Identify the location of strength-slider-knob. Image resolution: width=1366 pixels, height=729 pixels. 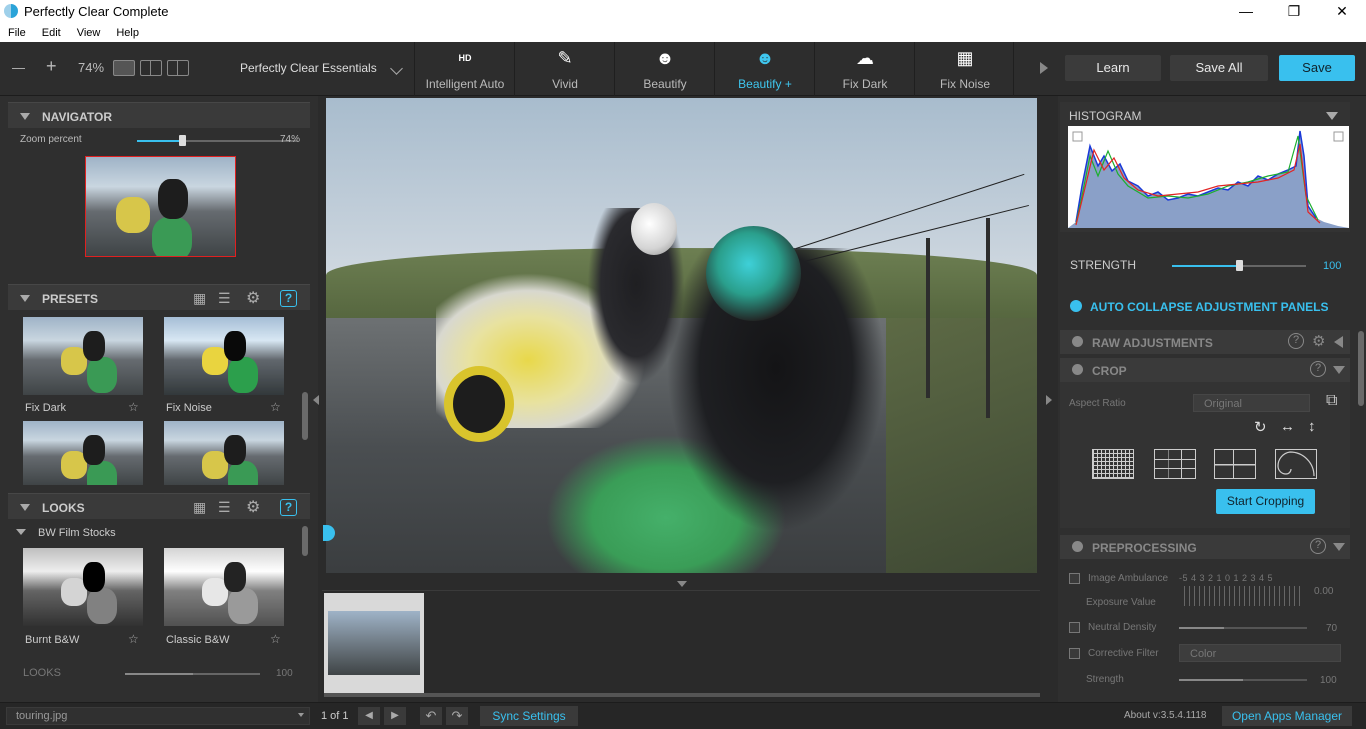
(1239, 265).